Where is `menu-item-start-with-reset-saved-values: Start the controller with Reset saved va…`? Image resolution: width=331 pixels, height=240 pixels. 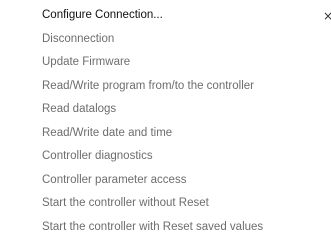
menu-item-start-with-reset-saved-values: Start the controller with Reset saved va… is located at coordinates (165, 228).